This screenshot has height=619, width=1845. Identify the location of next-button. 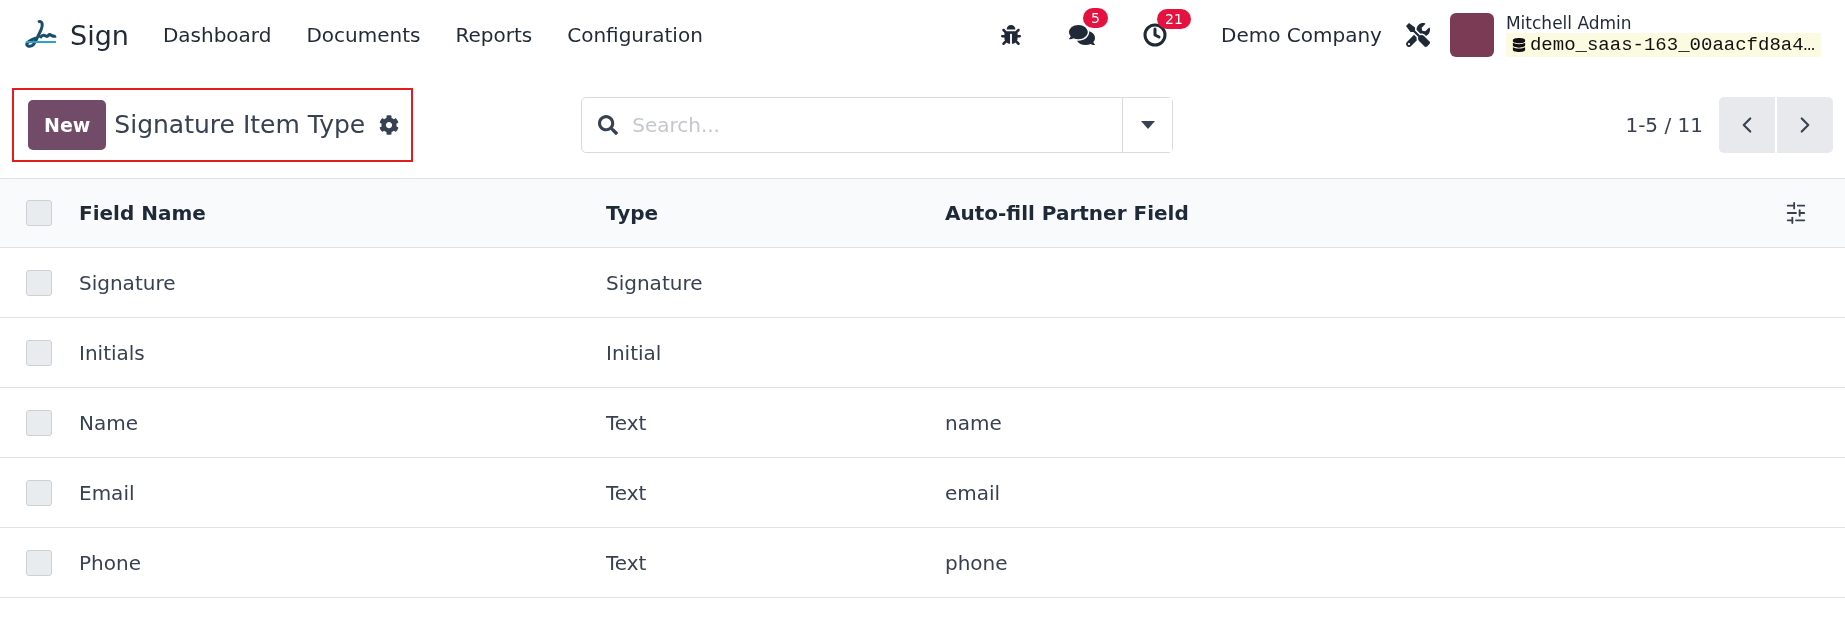
(1805, 124).